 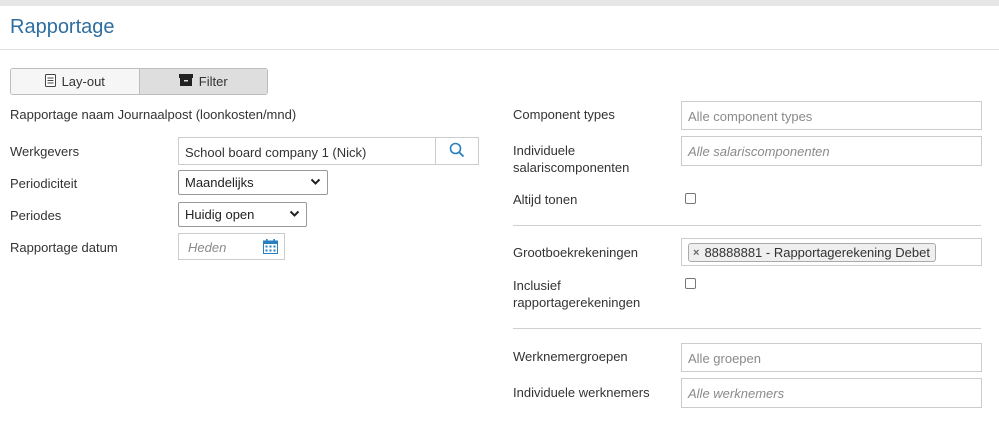 What do you see at coordinates (50, 81) in the screenshot?
I see `document-icon` at bounding box center [50, 81].